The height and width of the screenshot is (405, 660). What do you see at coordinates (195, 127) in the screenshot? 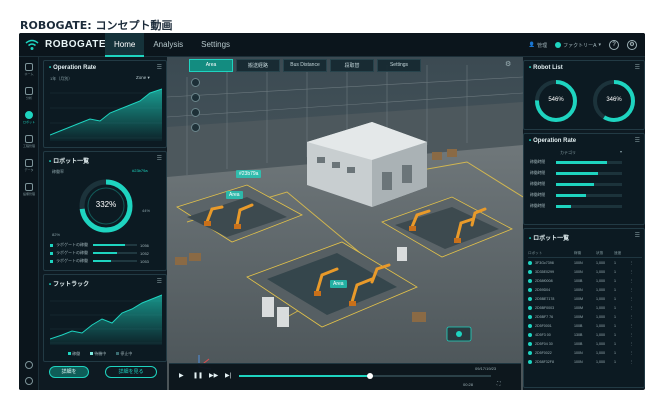
I see `view-tool-icon` at bounding box center [195, 127].